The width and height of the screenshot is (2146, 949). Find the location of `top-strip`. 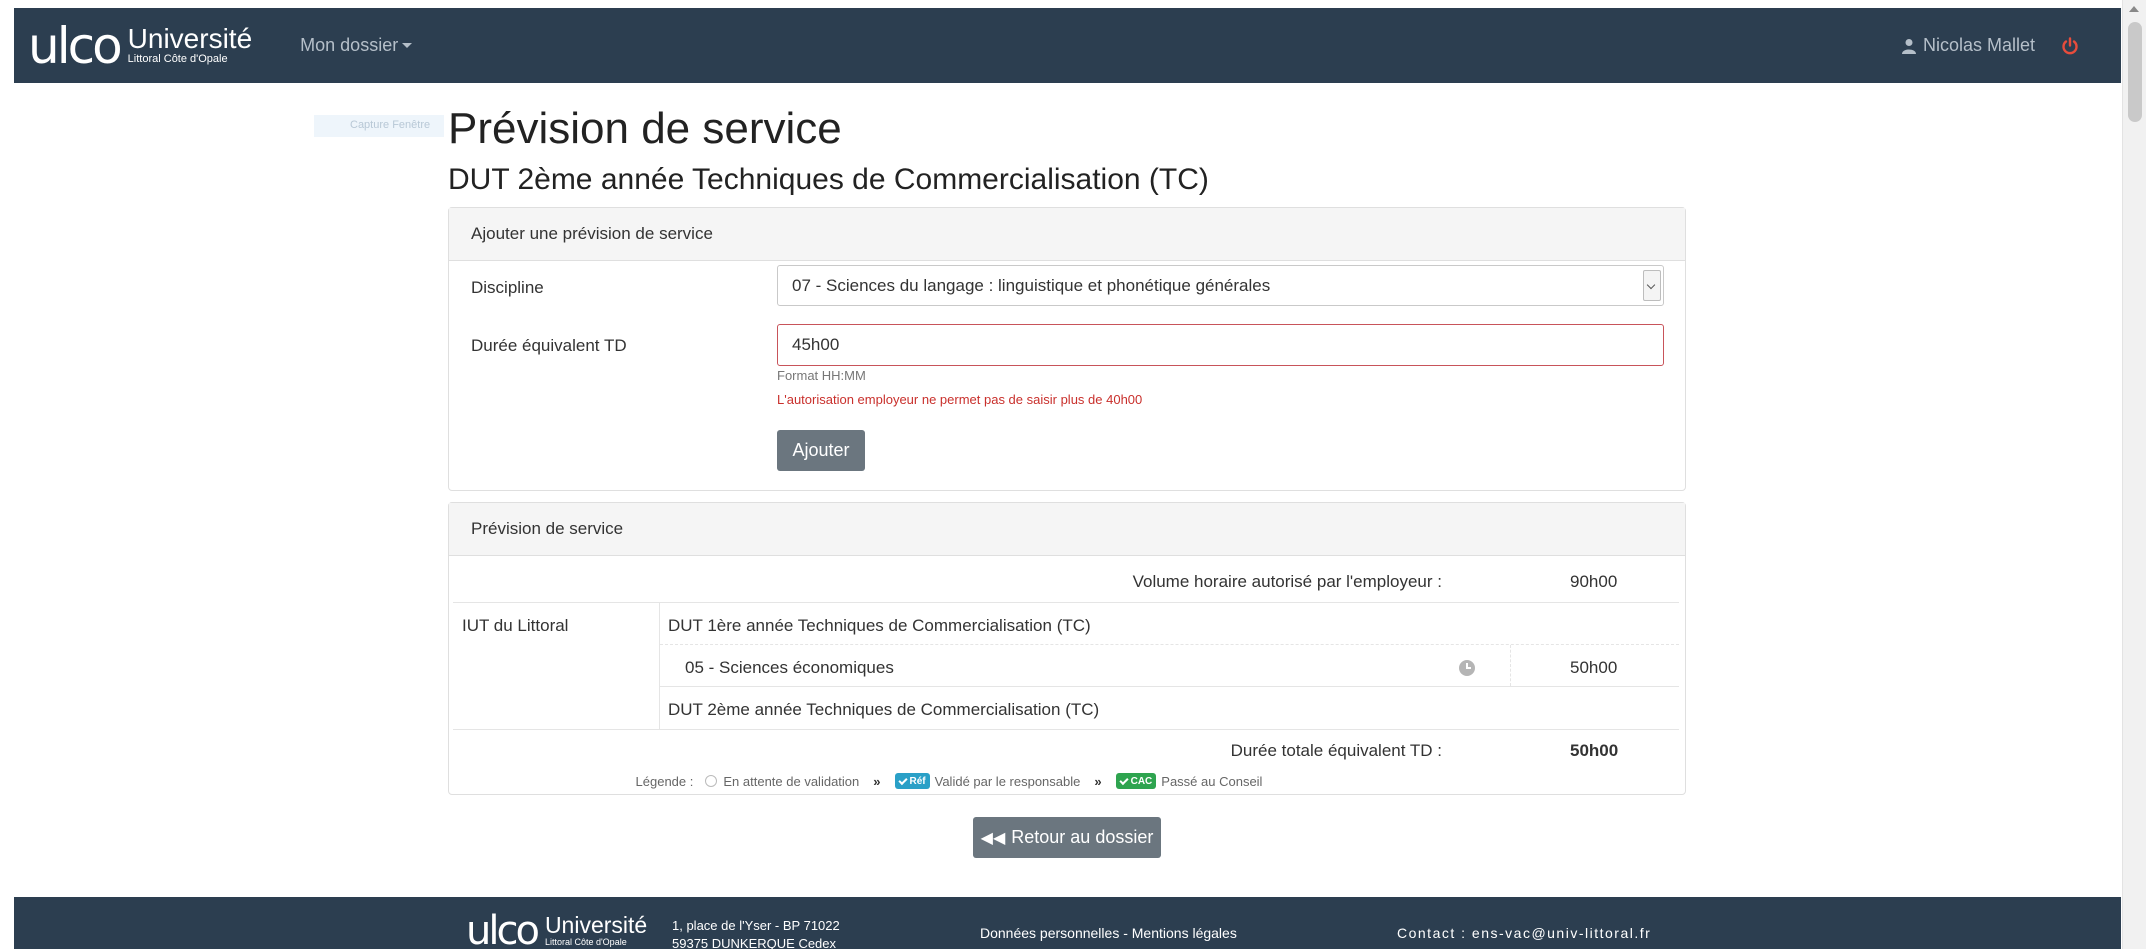

top-strip is located at coordinates (1073, 4).